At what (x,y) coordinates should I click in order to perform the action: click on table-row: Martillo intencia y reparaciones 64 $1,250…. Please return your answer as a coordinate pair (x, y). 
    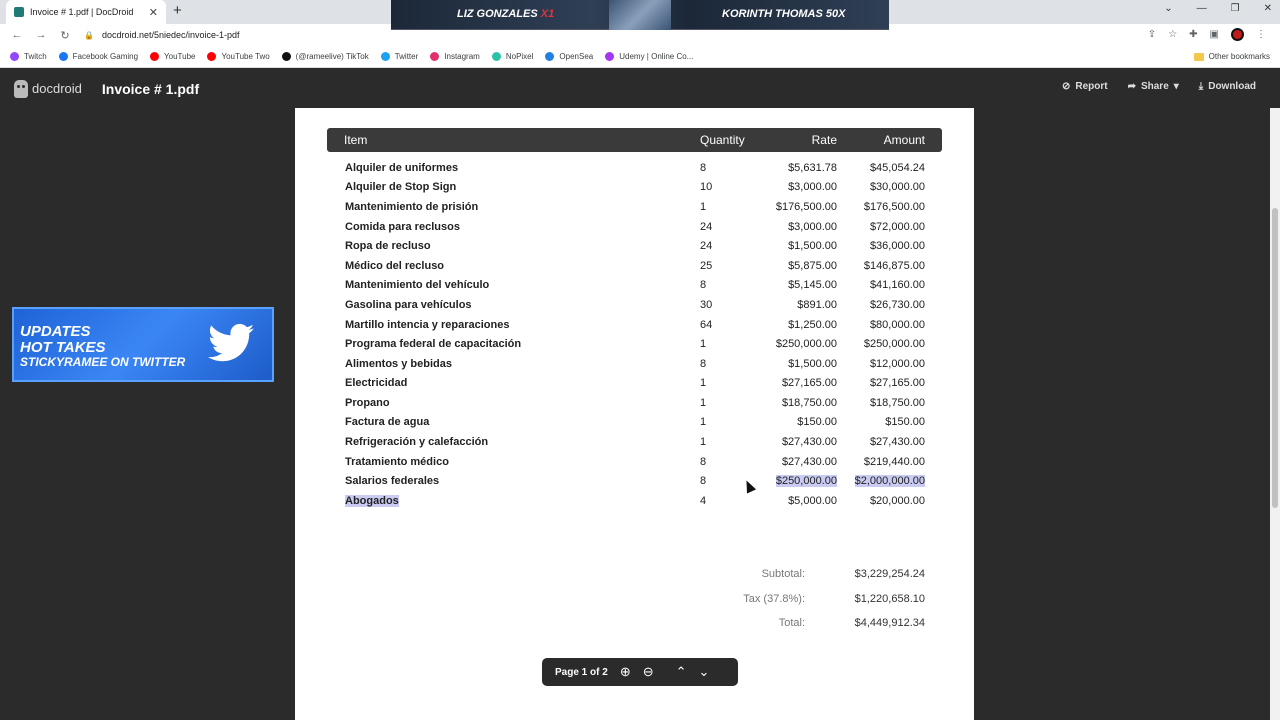
    Looking at the image, I should click on (634, 326).